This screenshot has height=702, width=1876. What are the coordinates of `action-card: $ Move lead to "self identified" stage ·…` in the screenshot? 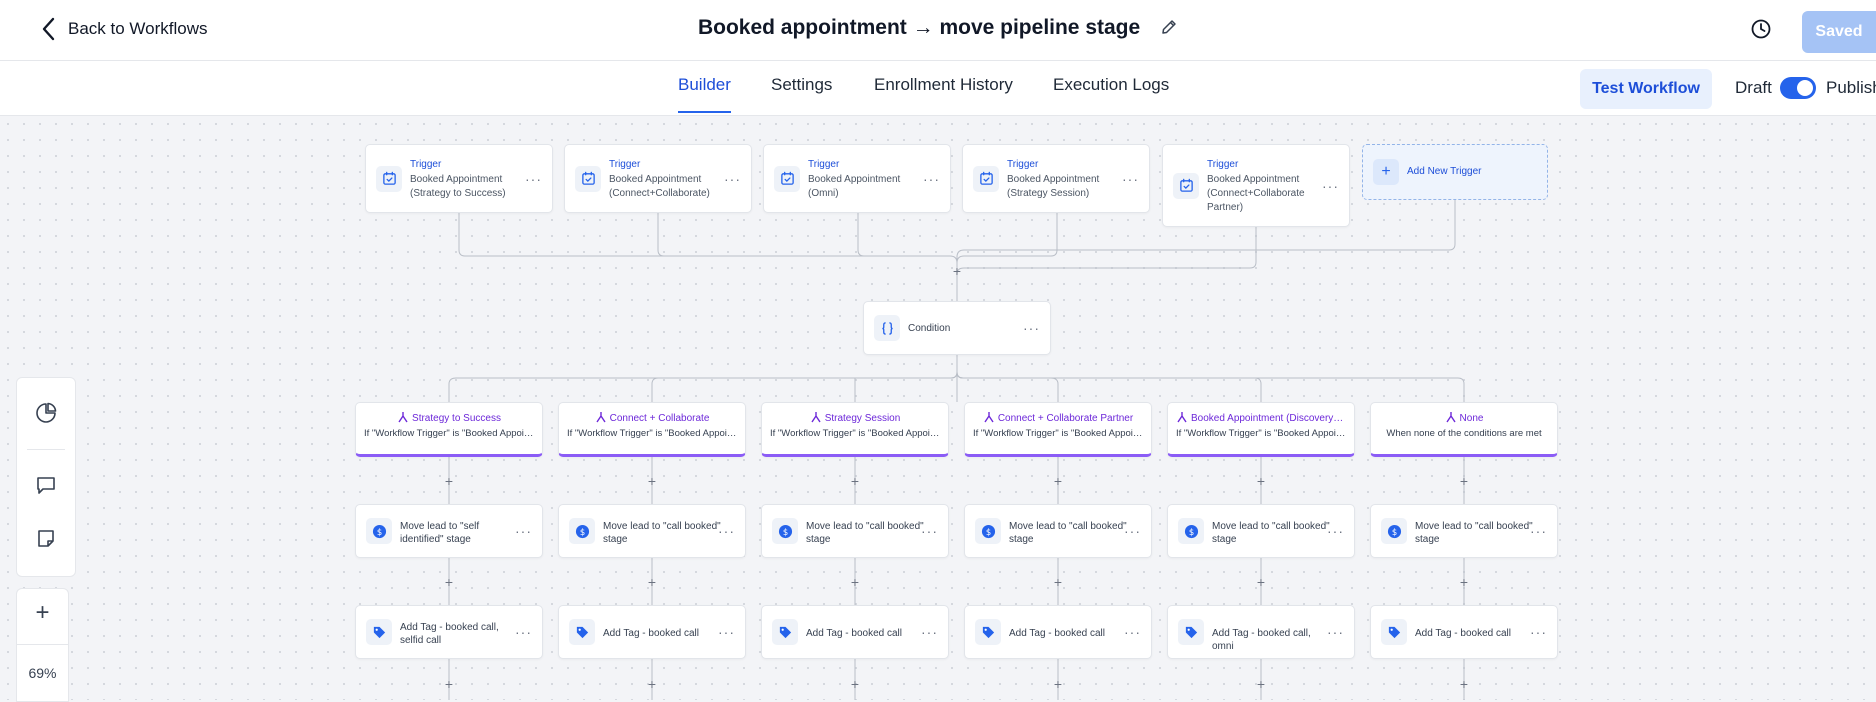 It's located at (449, 531).